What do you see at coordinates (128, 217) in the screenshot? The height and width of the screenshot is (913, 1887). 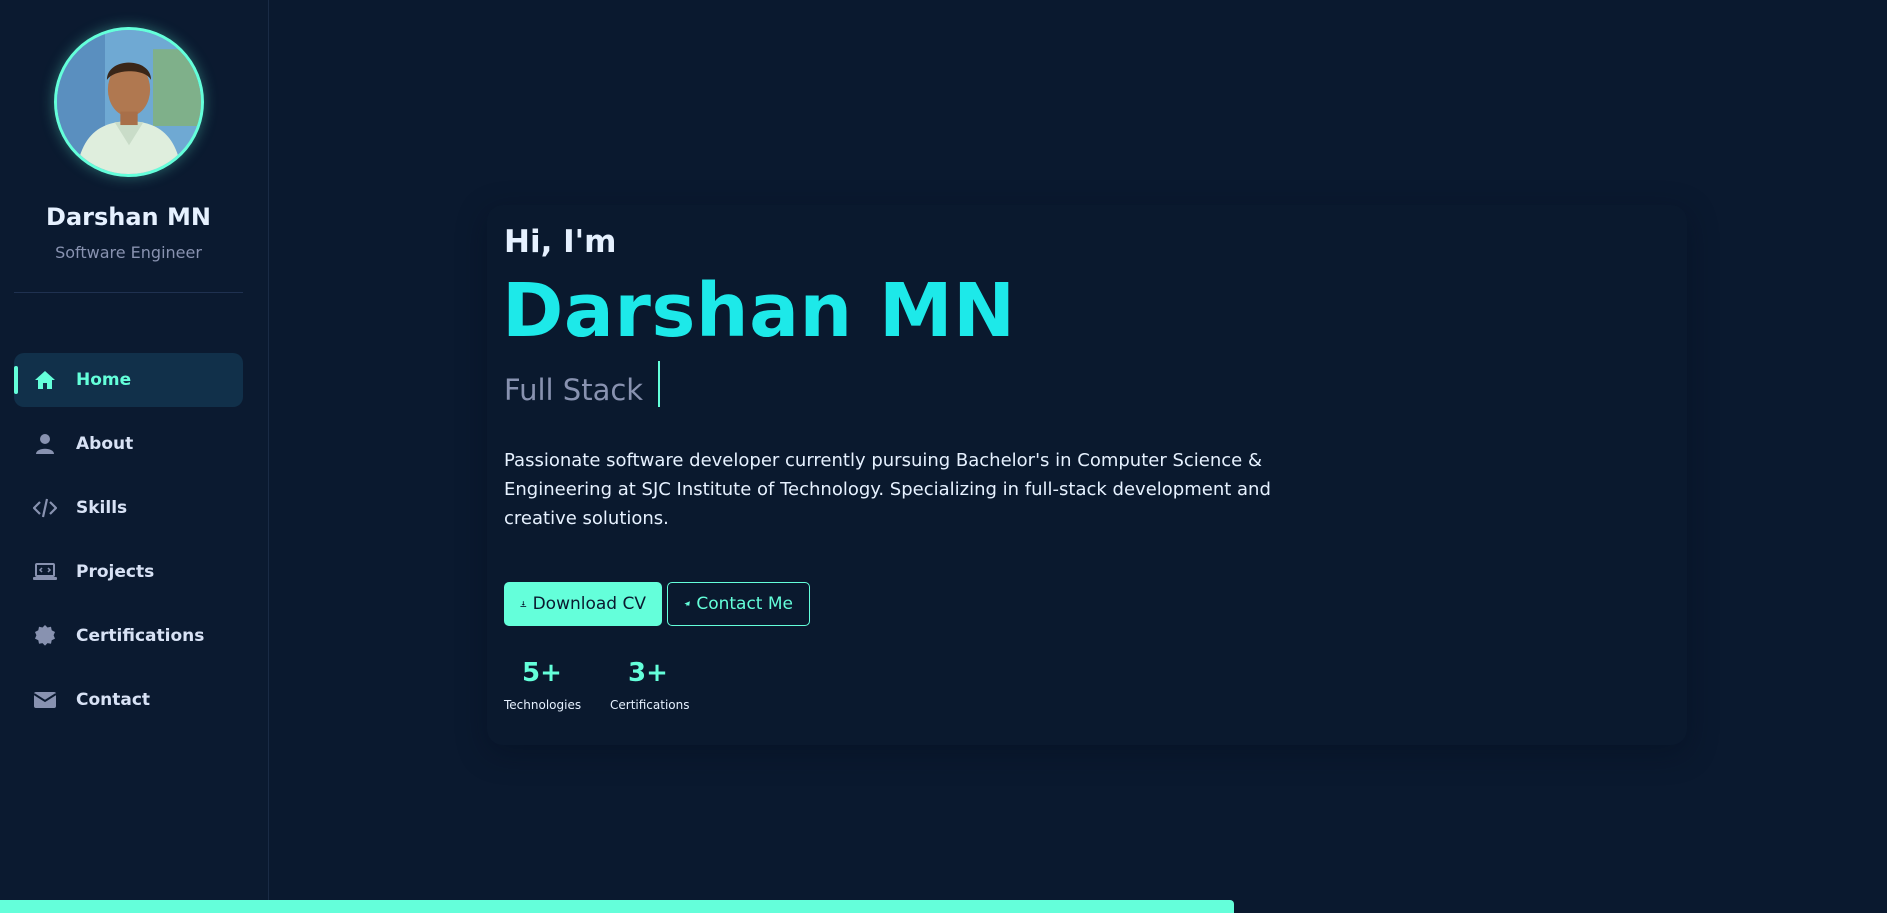 I see `profile-name: Darshan MN` at bounding box center [128, 217].